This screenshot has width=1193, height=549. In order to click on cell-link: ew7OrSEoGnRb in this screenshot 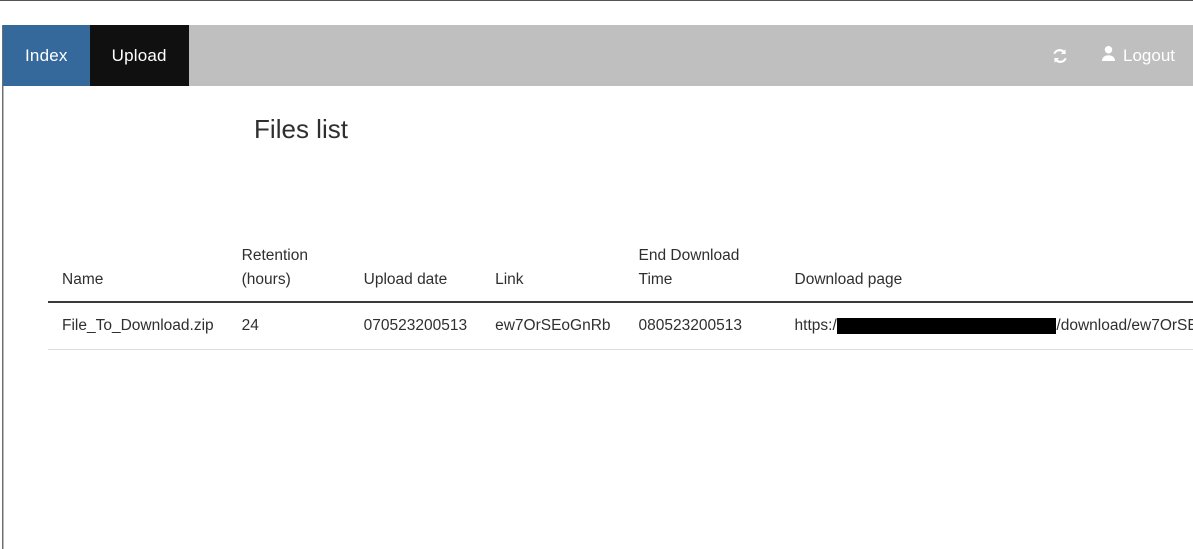, I will do `click(553, 326)`.